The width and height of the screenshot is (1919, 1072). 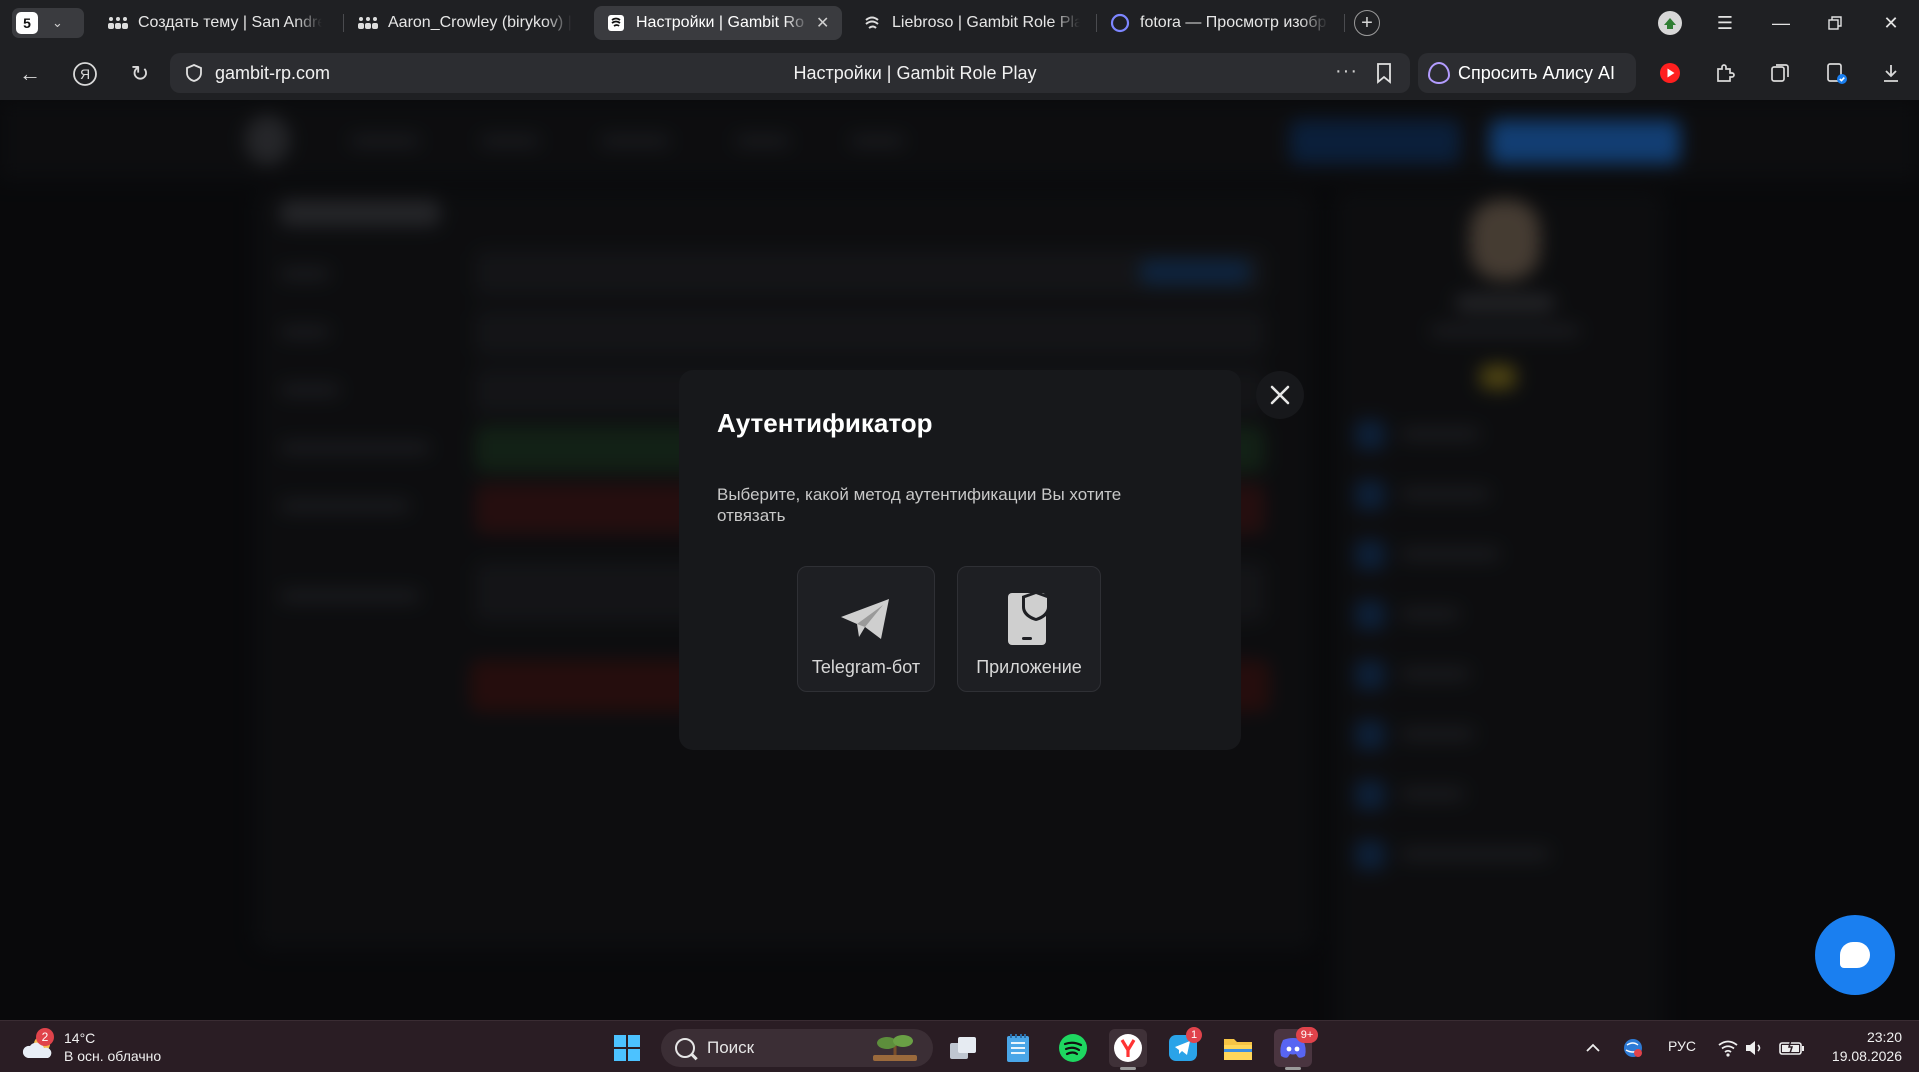 I want to click on telegram-bot-option: Telegram-бот, so click(x=866, y=629).